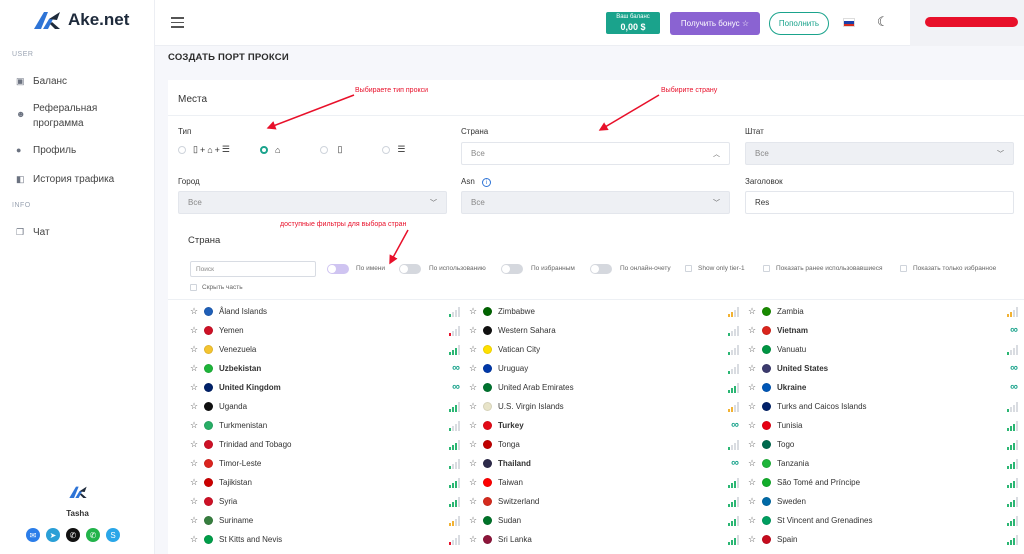 This screenshot has height=554, width=1024. Describe the element at coordinates (849, 22) in the screenshot. I see `language-flag-icon` at that location.